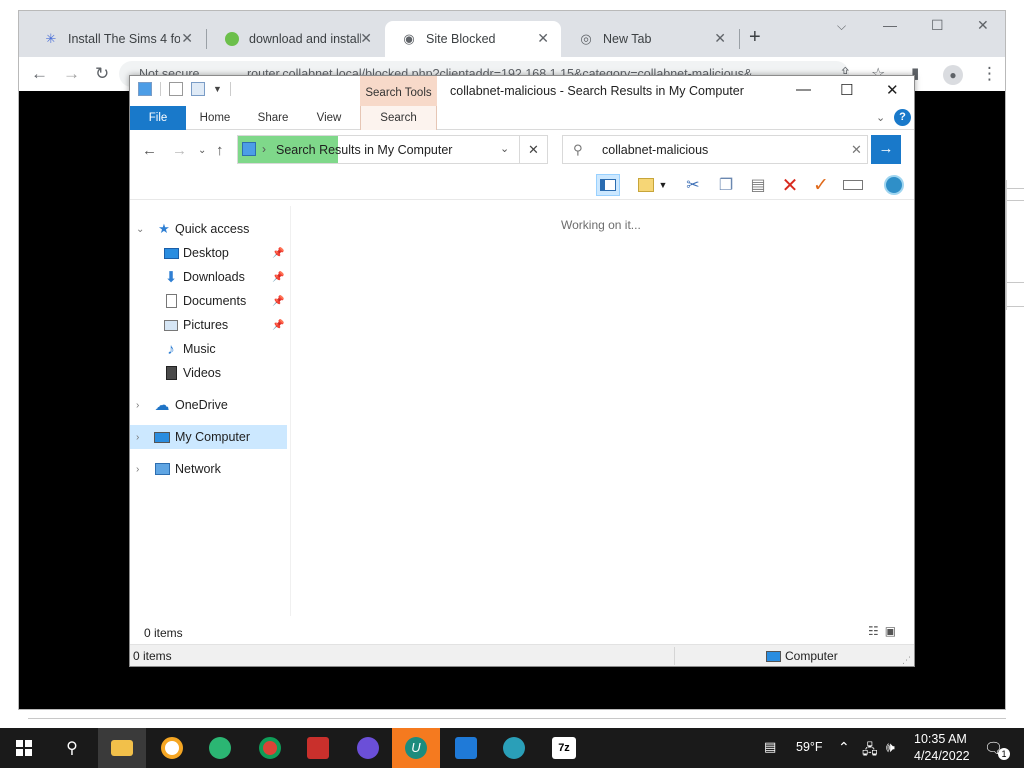 Image resolution: width=1024 pixels, height=768 pixels. I want to click on help-icon: ?, so click(902, 117).